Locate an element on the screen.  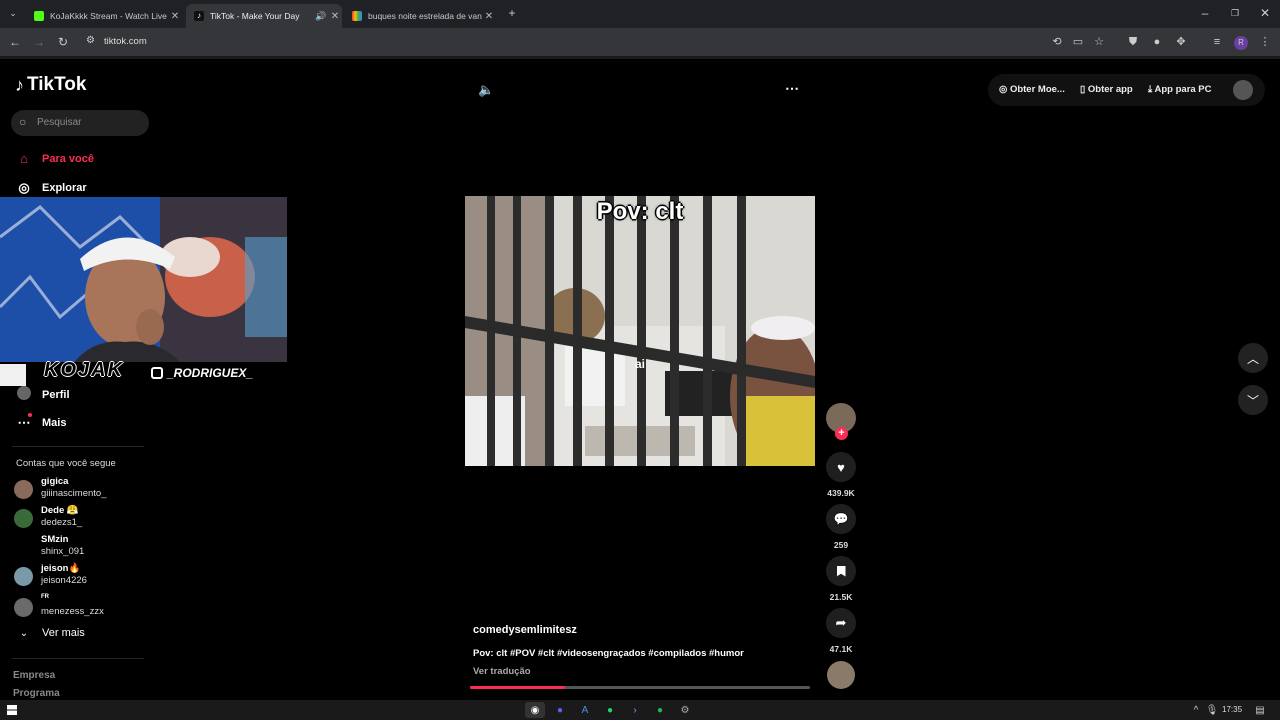
nav-label: Para você is located at coordinates (68, 158).